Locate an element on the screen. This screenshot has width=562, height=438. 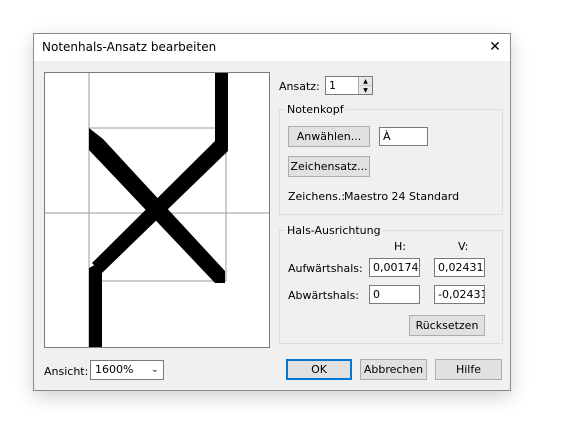
downstem-h-field: 0 is located at coordinates (394, 294).